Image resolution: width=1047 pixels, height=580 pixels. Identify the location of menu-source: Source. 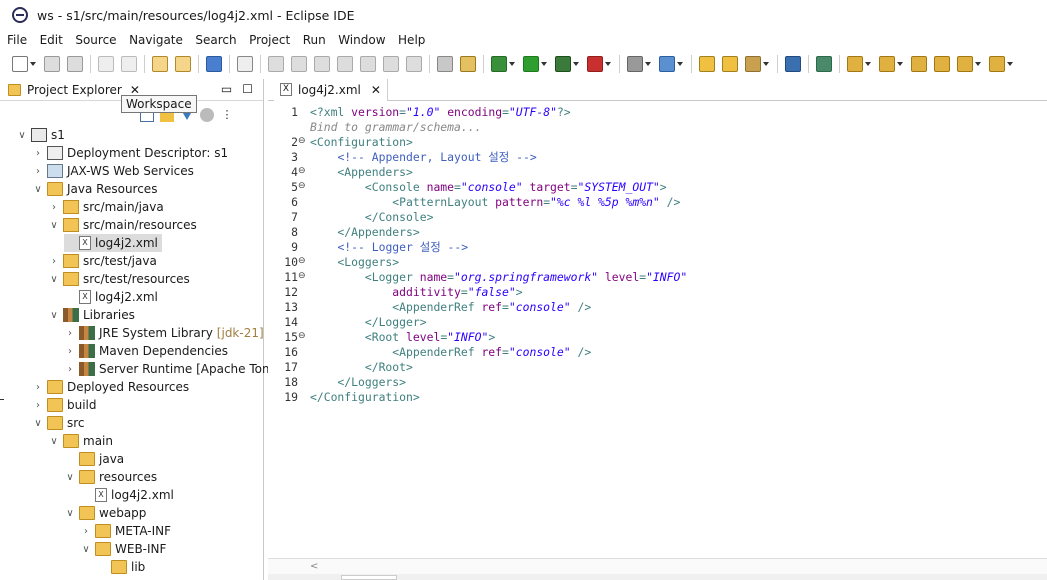
(95, 40).